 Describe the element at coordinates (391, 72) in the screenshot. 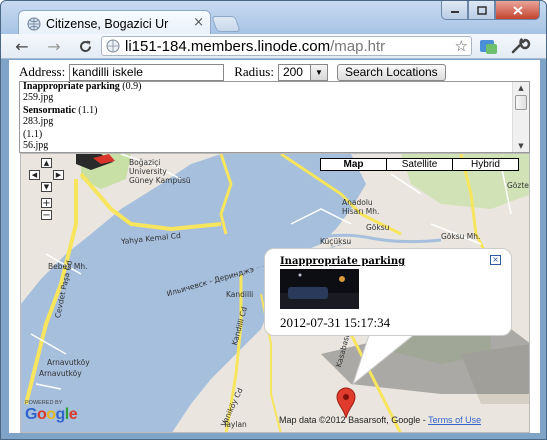

I see `search-locations-button: Search Locations` at that location.